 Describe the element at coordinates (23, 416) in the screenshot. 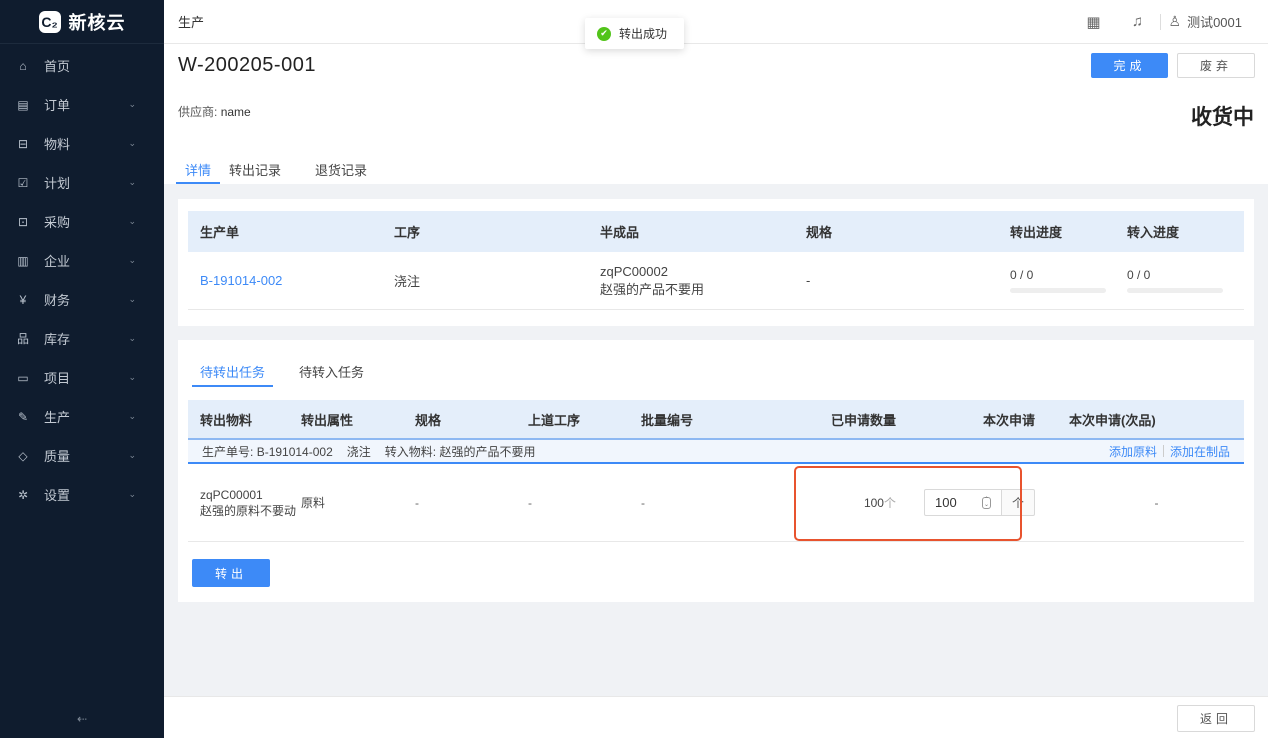

I see `wrench-icon: ✎` at that location.